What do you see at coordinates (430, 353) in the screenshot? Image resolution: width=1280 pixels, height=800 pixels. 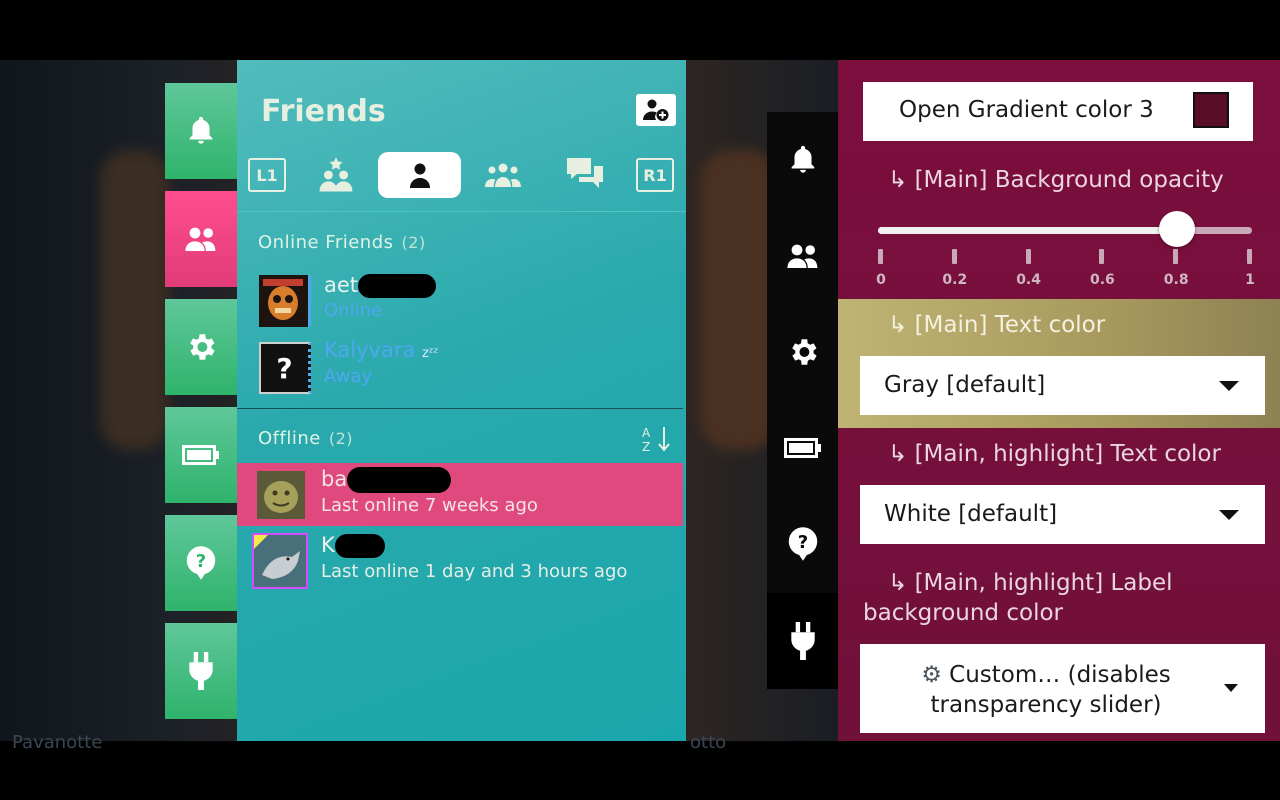 I see `away-marker: zᶻᶻ` at bounding box center [430, 353].